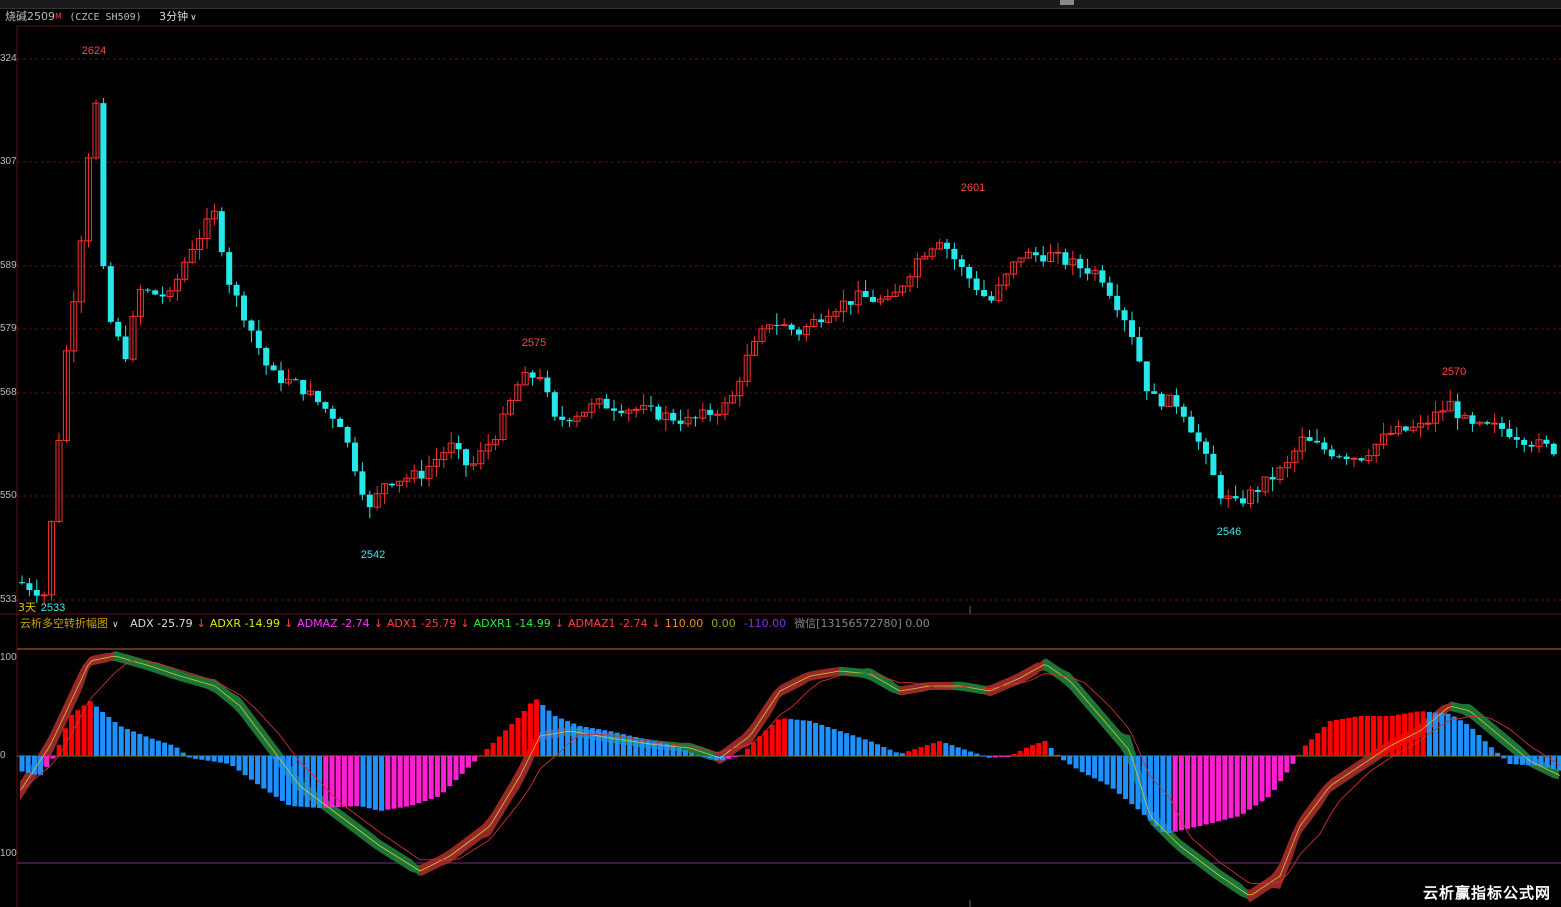 Image resolution: width=1561 pixels, height=907 pixels. Describe the element at coordinates (340, 623) in the screenshot. I see `indicator-value: ADMAZ -2.74 ↓` at that location.